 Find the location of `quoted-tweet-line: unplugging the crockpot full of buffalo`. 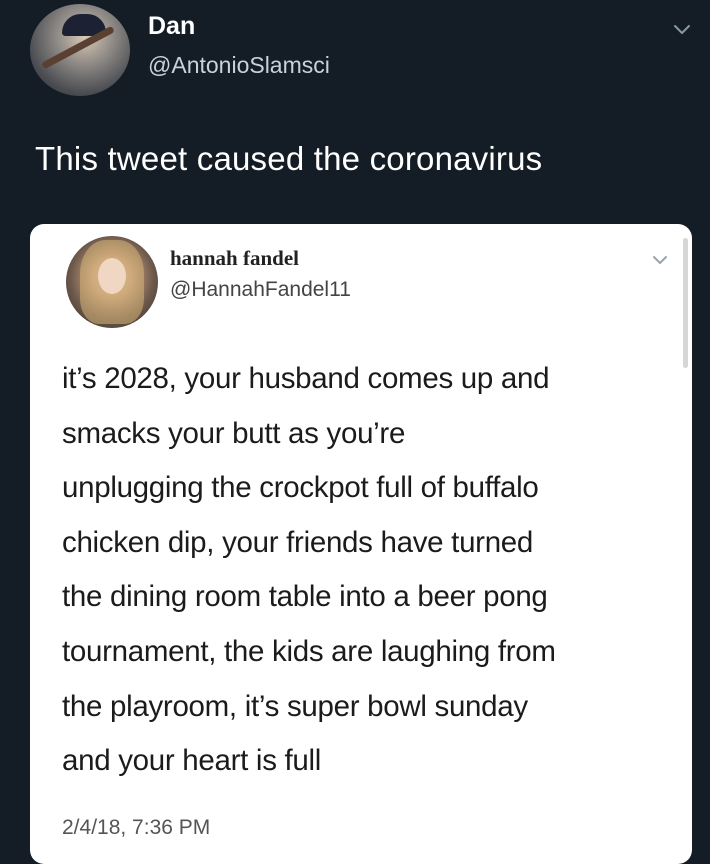

quoted-tweet-line: unplugging the crockpot full of buffalo is located at coordinates (300, 488).